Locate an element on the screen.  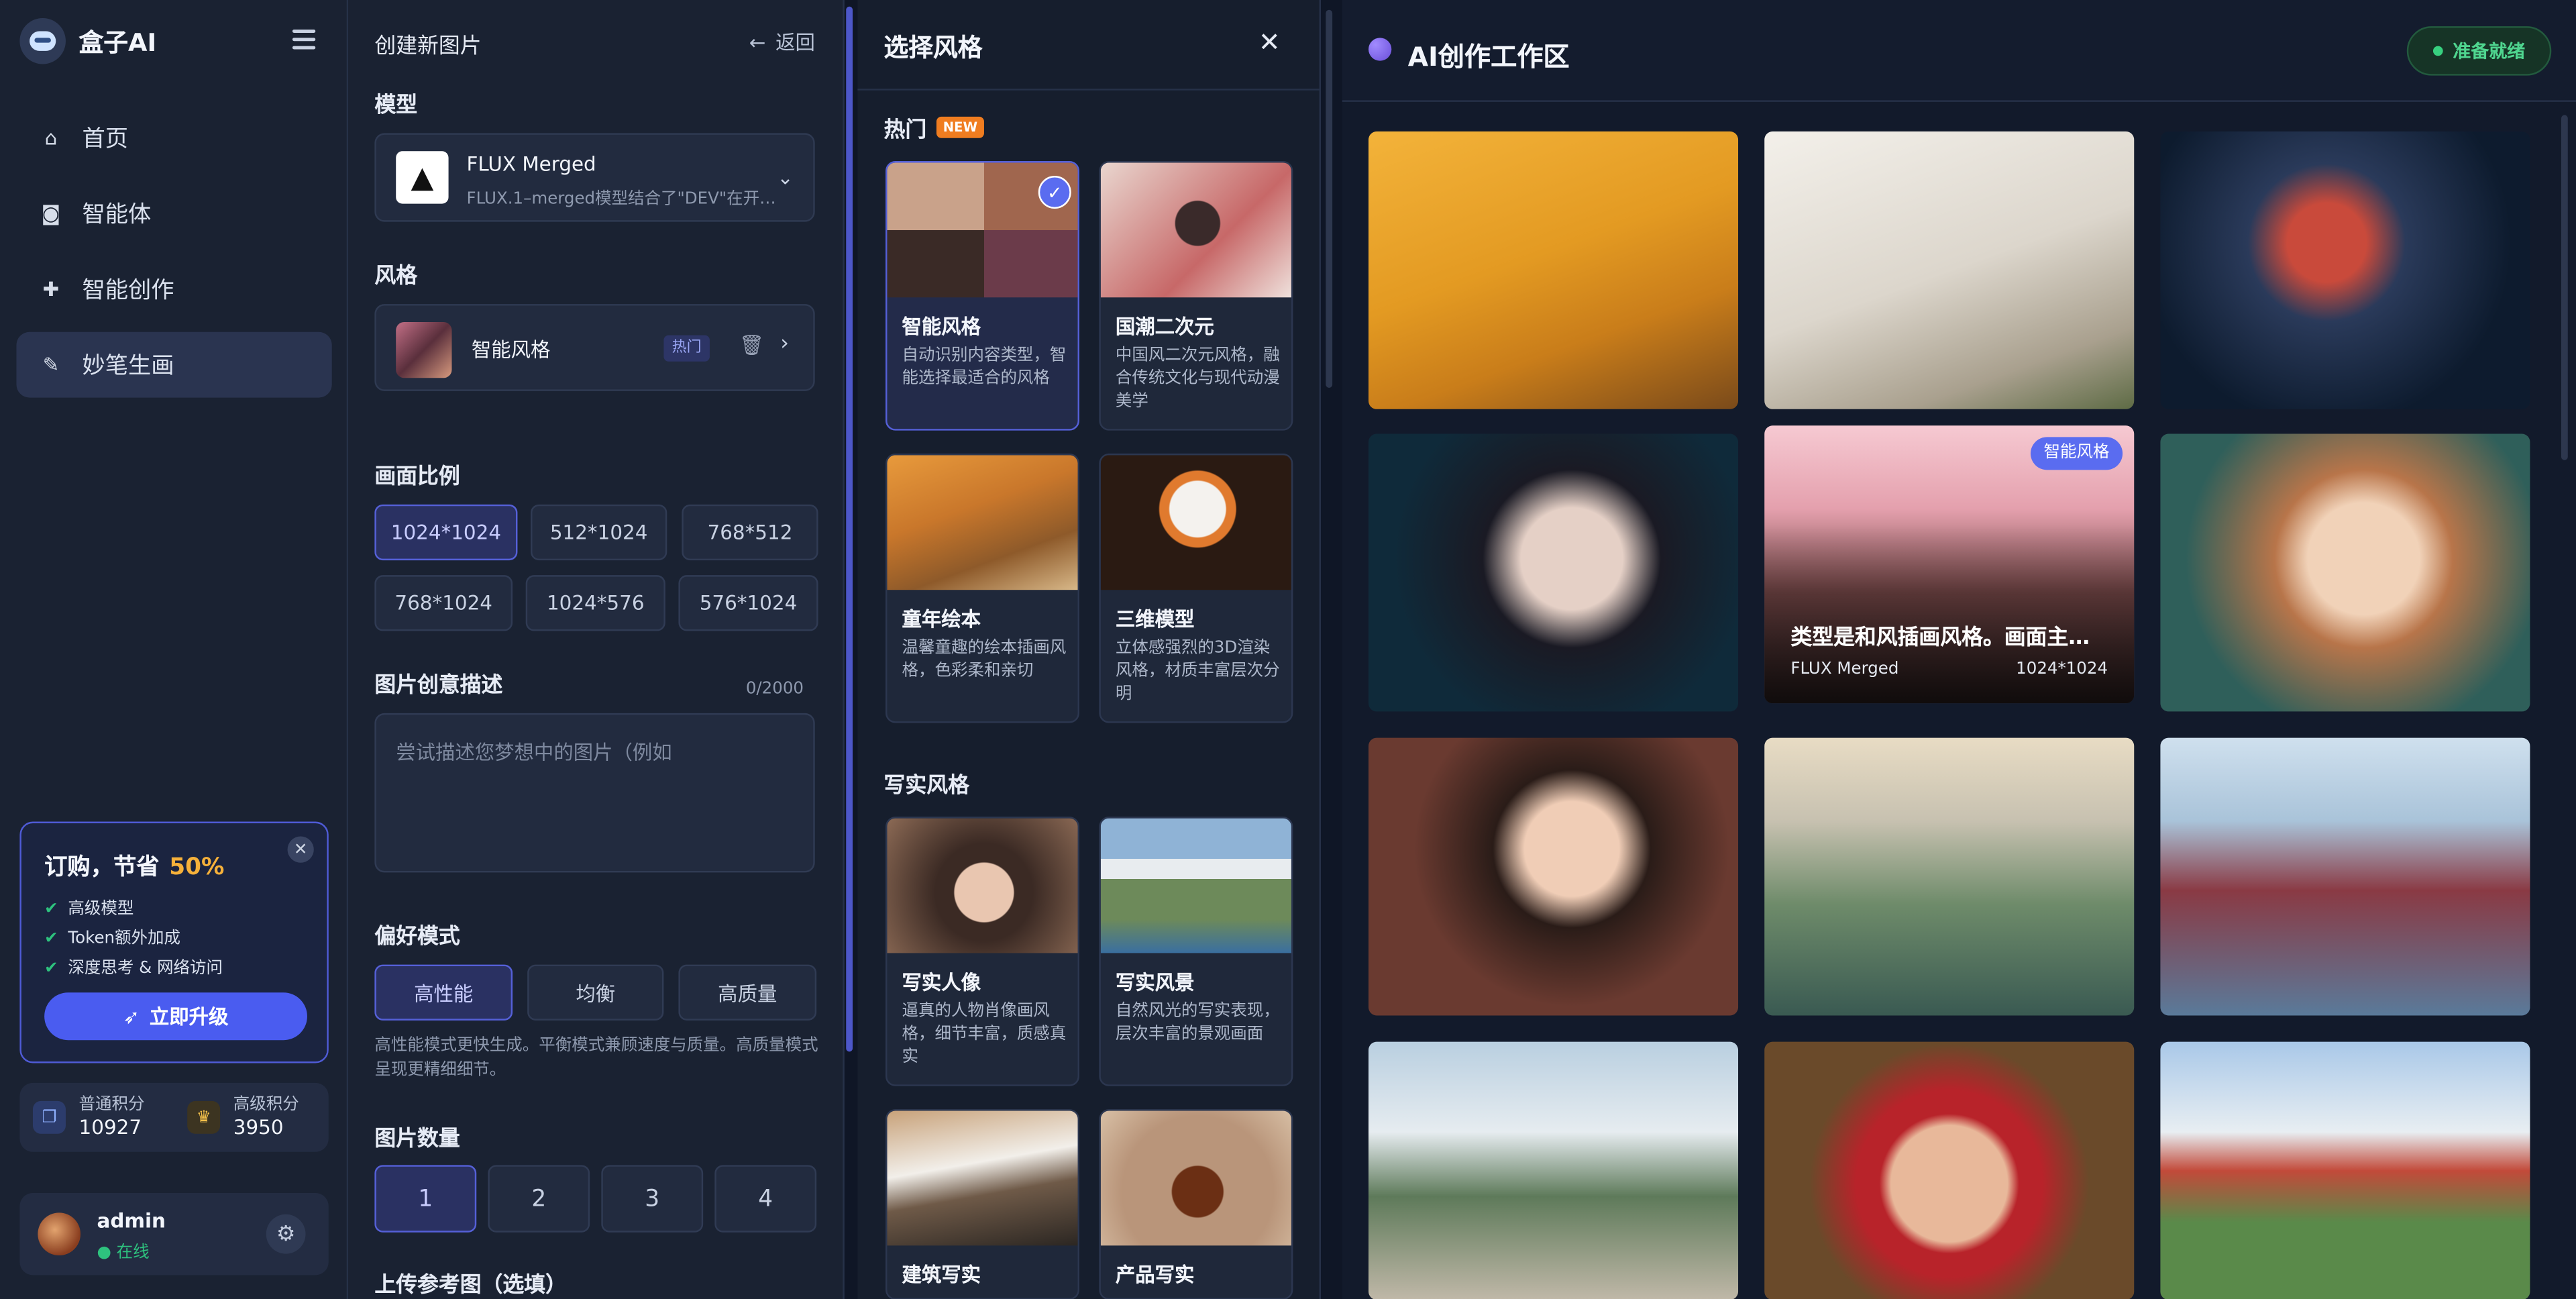
pref-option: 高性能 is located at coordinates (443, 993).